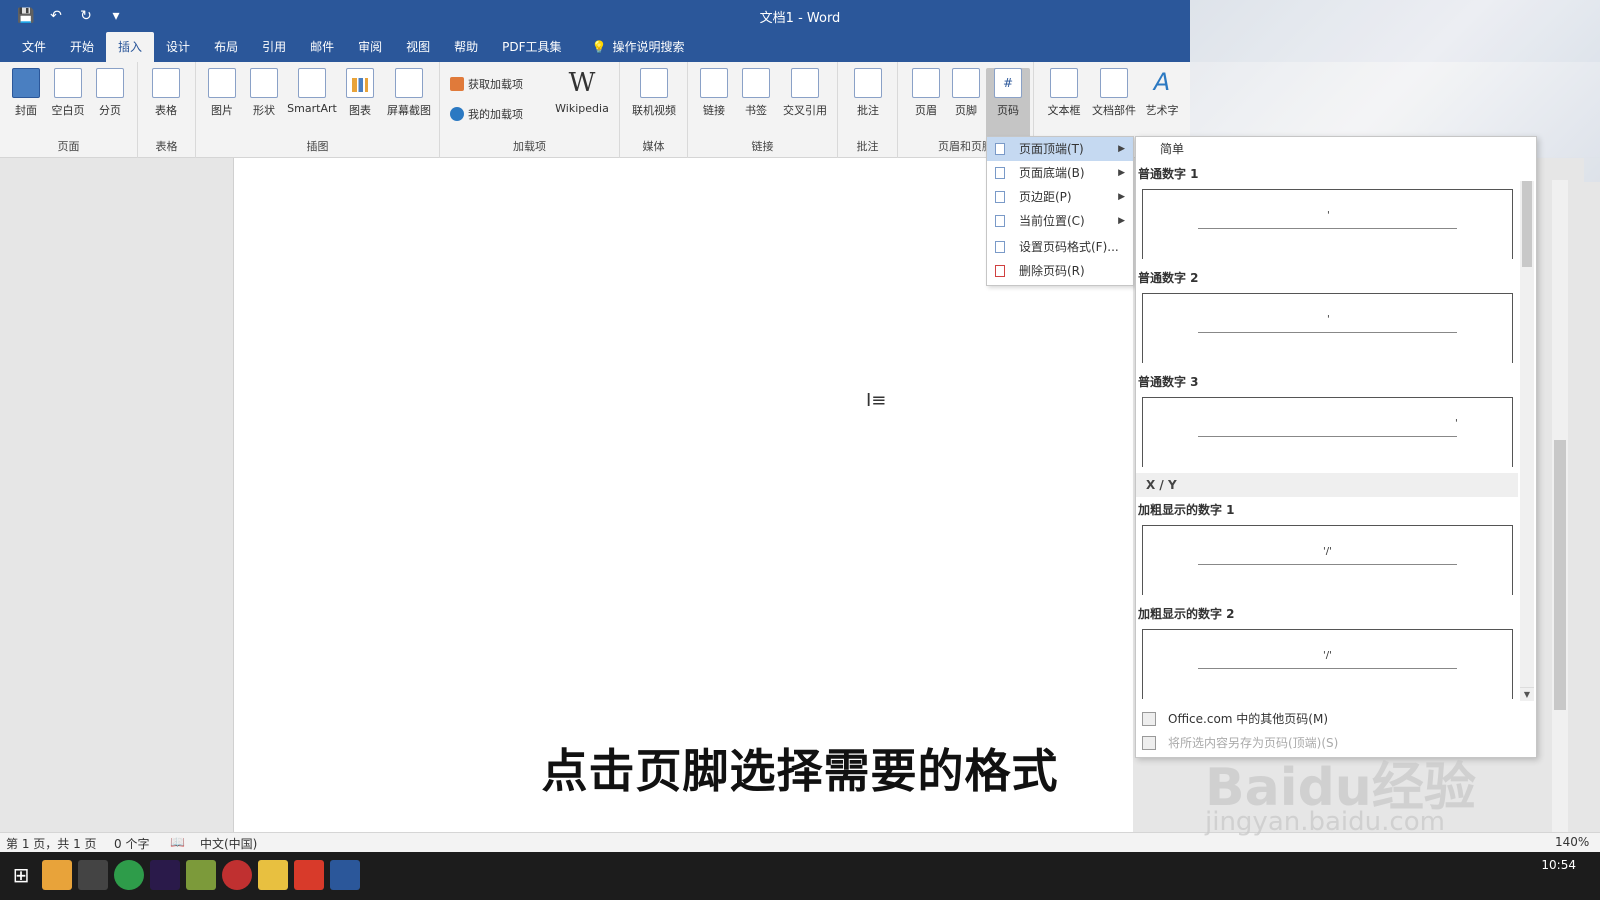 Image resolution: width=1600 pixels, height=900 pixels. Describe the element at coordinates (1327, 664) in the screenshot. I see `gallery-item-bold-number-2: '/'` at that location.